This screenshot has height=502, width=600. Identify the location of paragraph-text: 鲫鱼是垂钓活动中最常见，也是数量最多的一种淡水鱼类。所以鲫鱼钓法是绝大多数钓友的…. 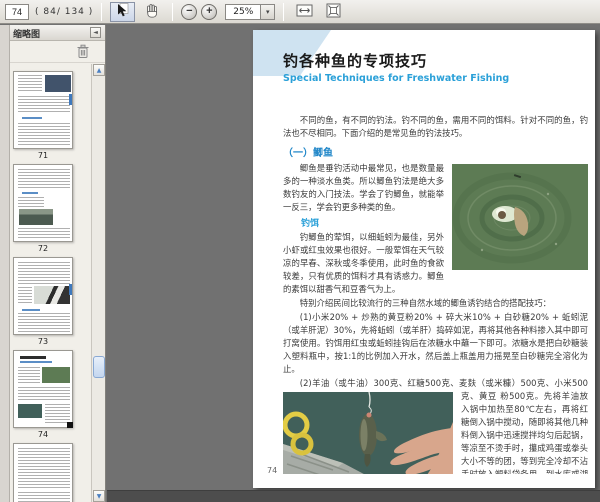
(363, 187).